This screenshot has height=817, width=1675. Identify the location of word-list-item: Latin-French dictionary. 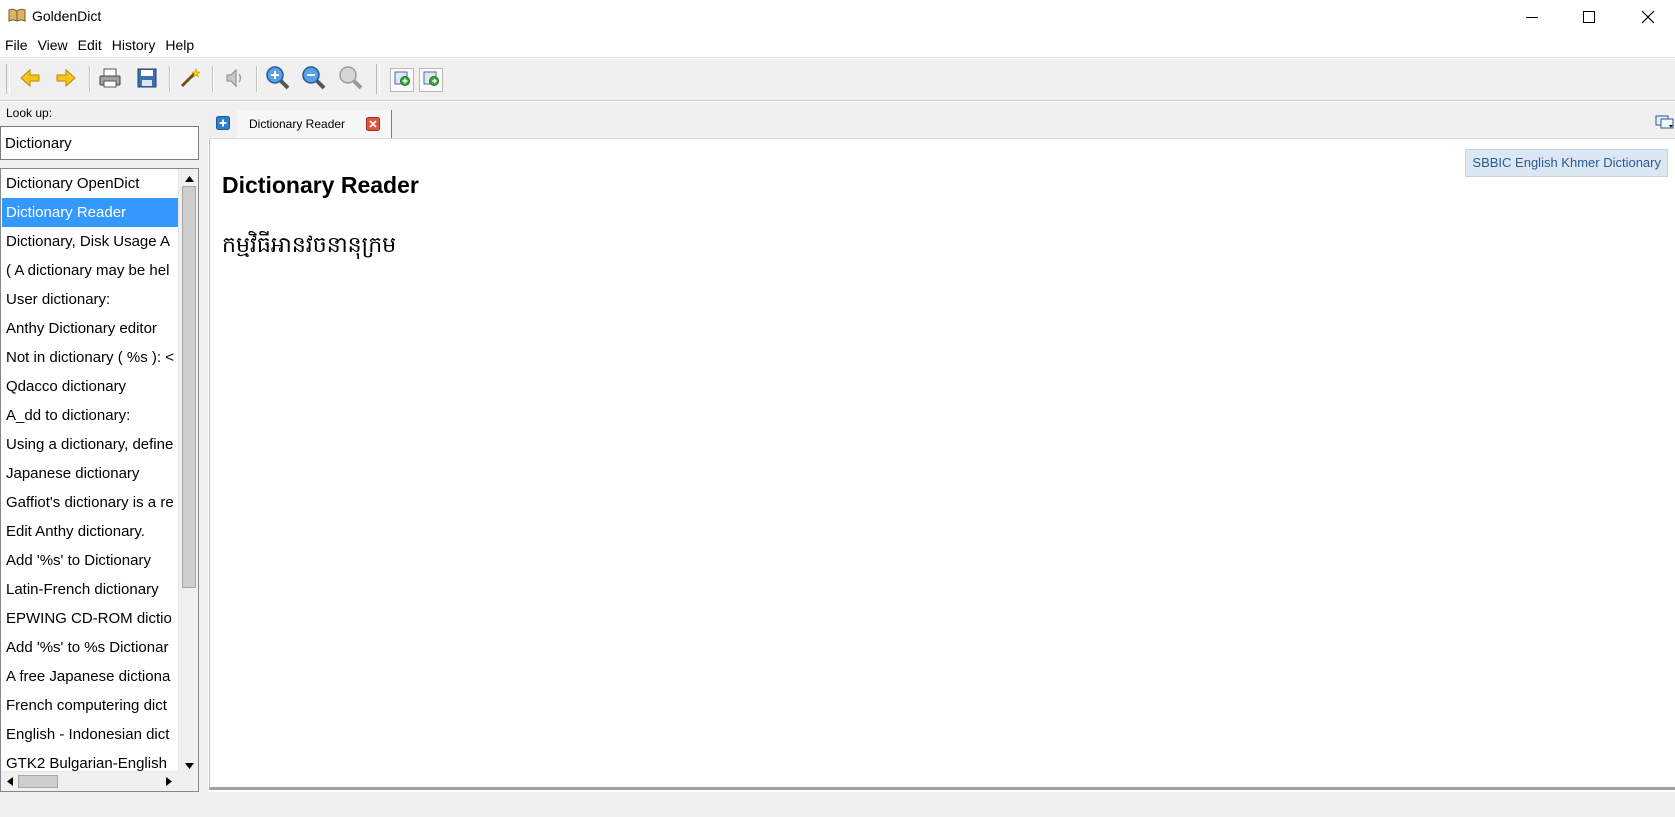
(90, 589).